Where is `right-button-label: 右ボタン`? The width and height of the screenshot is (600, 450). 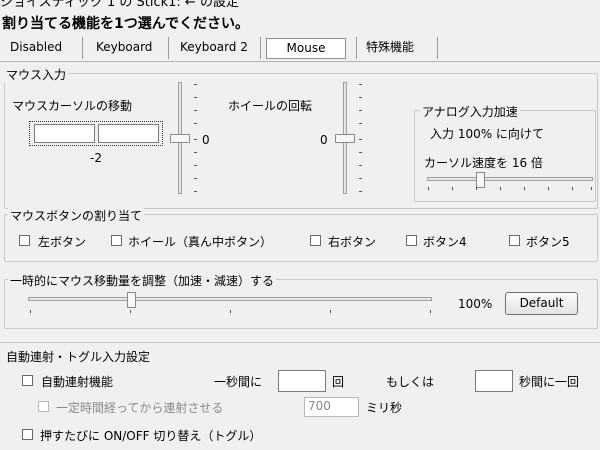
right-button-label: 右ボタン is located at coordinates (352, 242).